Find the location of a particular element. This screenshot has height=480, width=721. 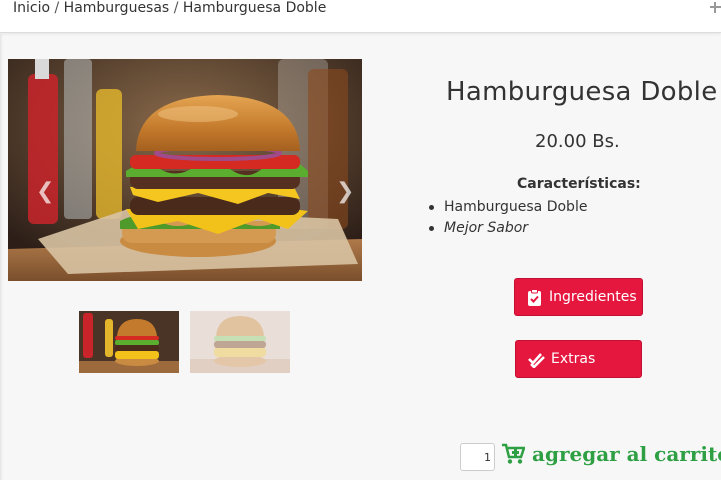

product-title: Hamburguesa Doble is located at coordinates (582, 92).